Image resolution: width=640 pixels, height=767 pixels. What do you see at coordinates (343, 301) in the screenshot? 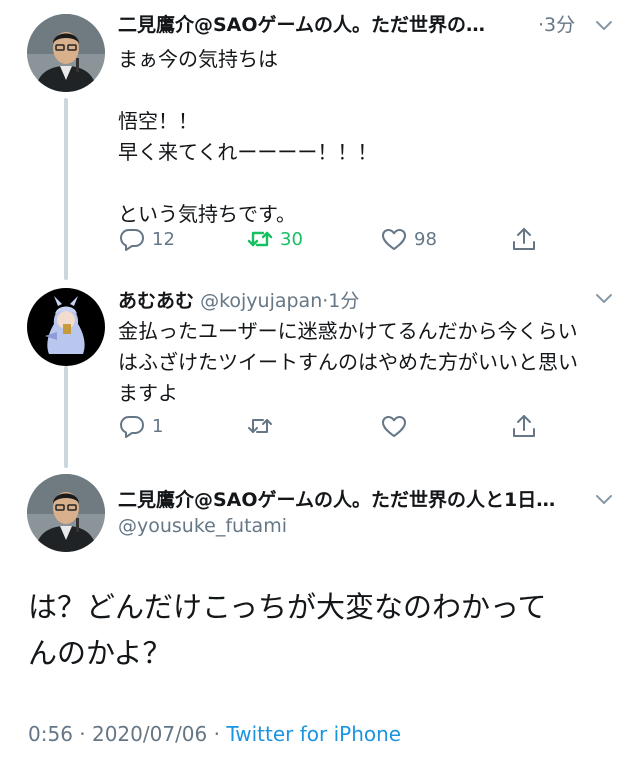
I see `tweet-time: 1分` at bounding box center [343, 301].